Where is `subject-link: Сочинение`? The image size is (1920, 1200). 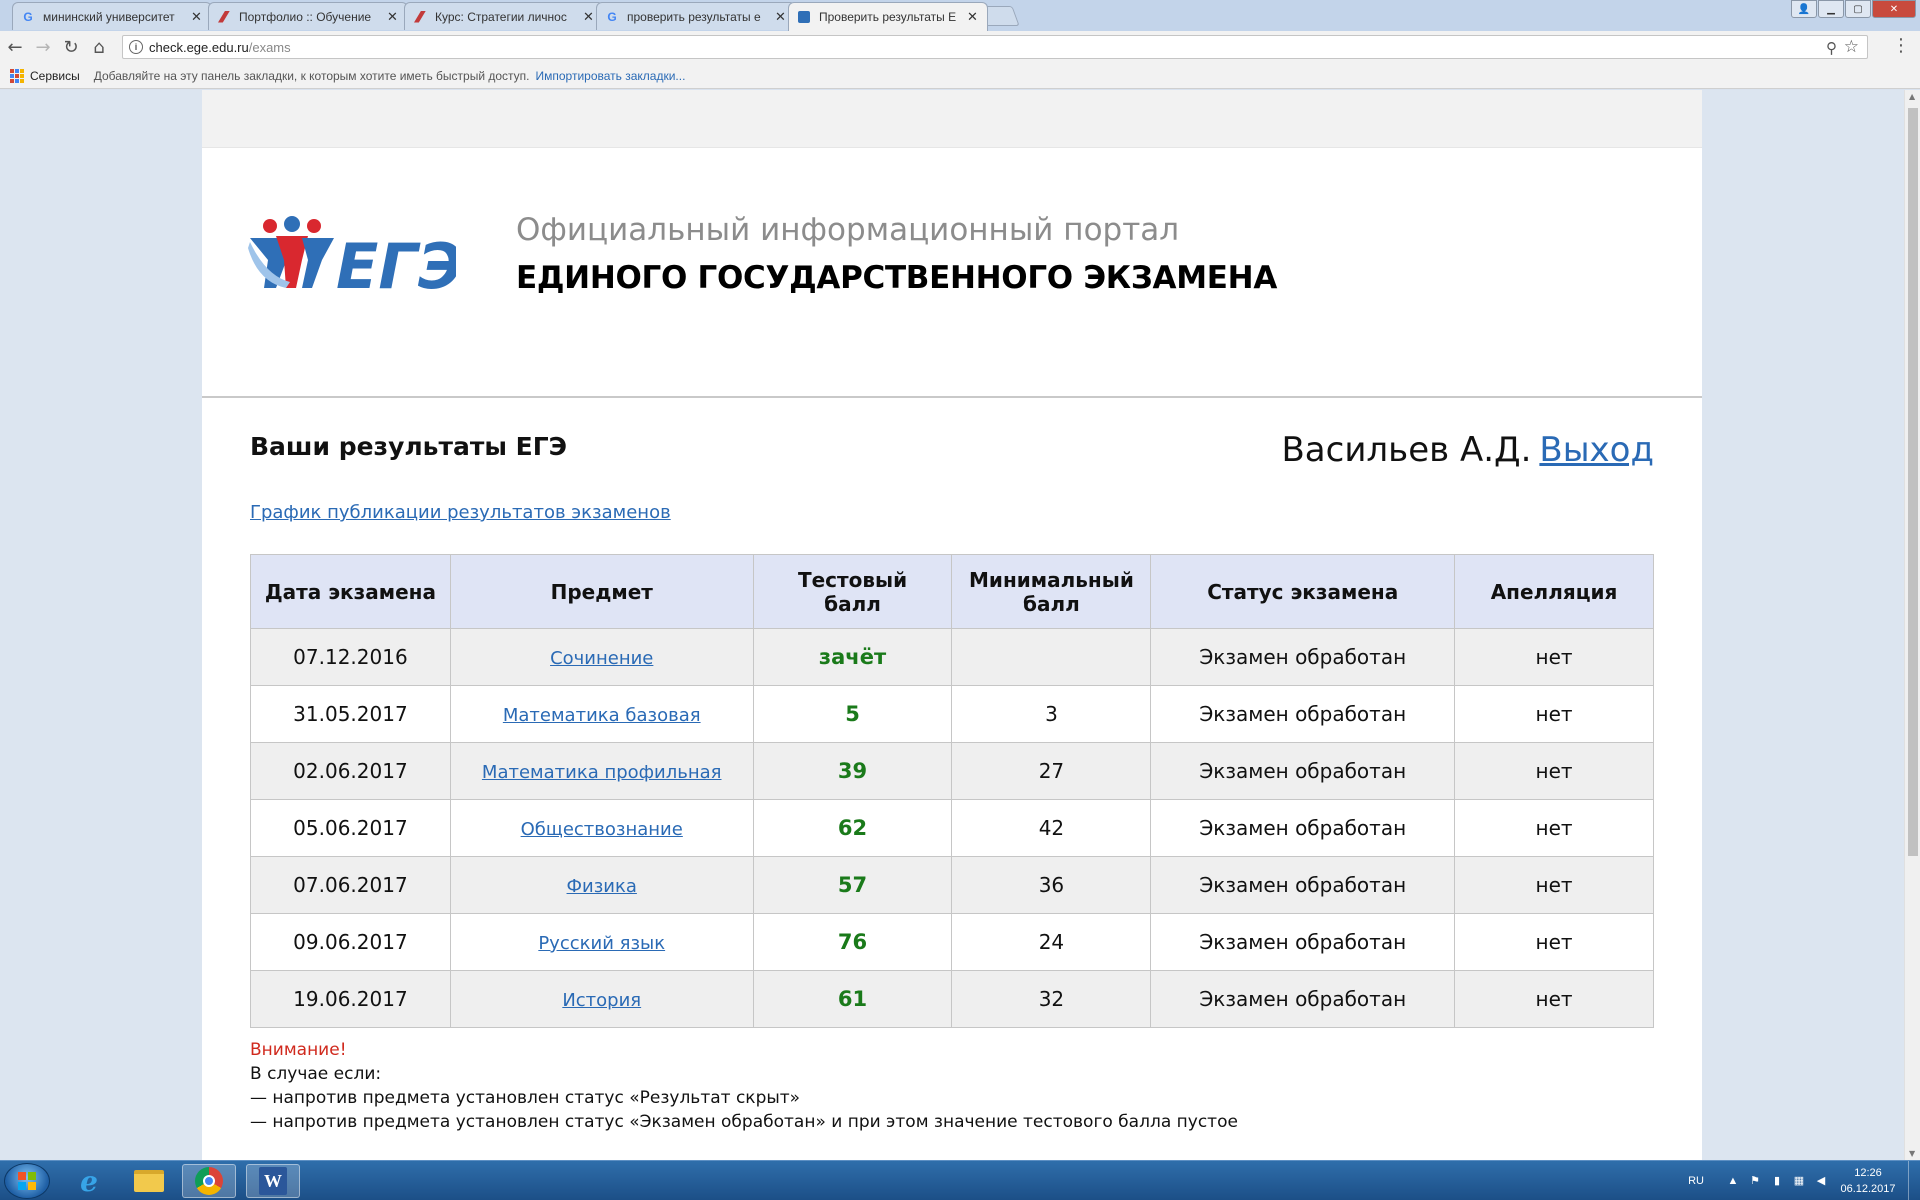 subject-link: Сочинение is located at coordinates (601, 658).